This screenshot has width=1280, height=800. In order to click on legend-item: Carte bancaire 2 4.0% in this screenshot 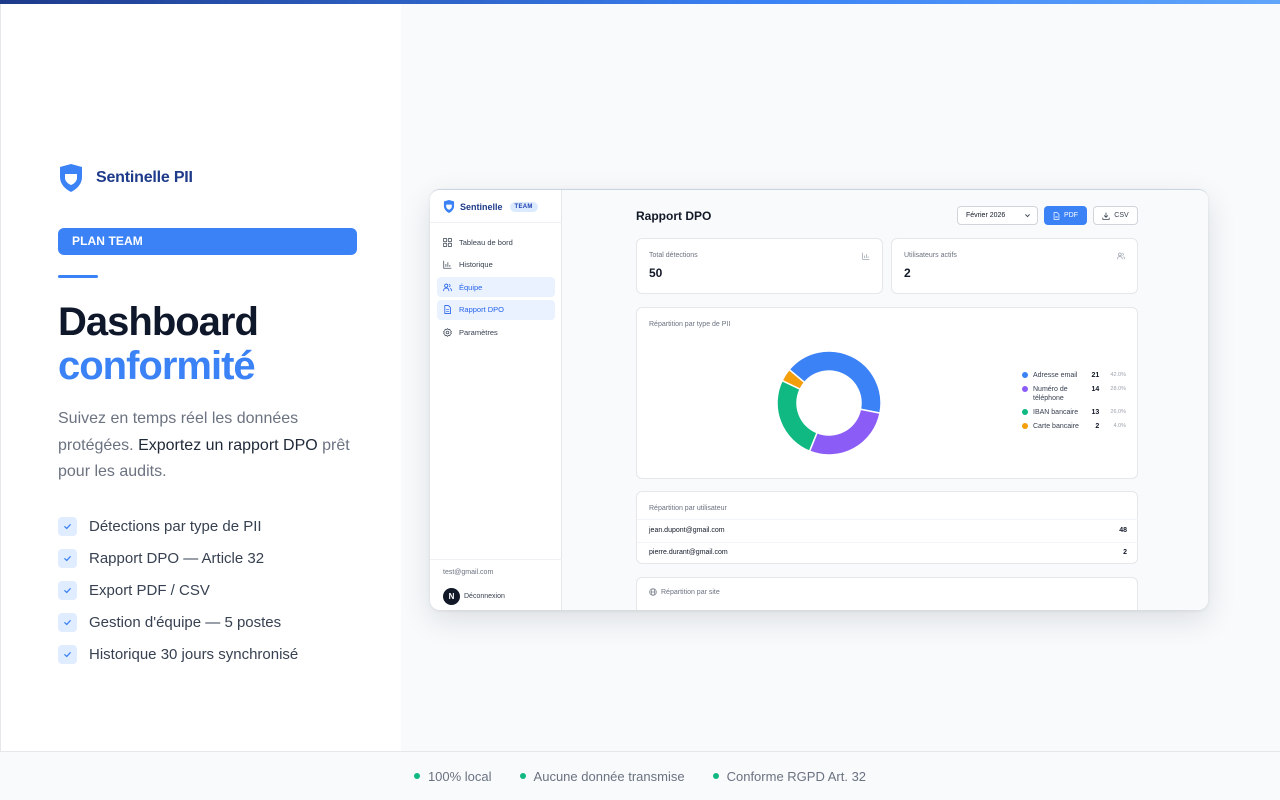, I will do `click(1074, 426)`.